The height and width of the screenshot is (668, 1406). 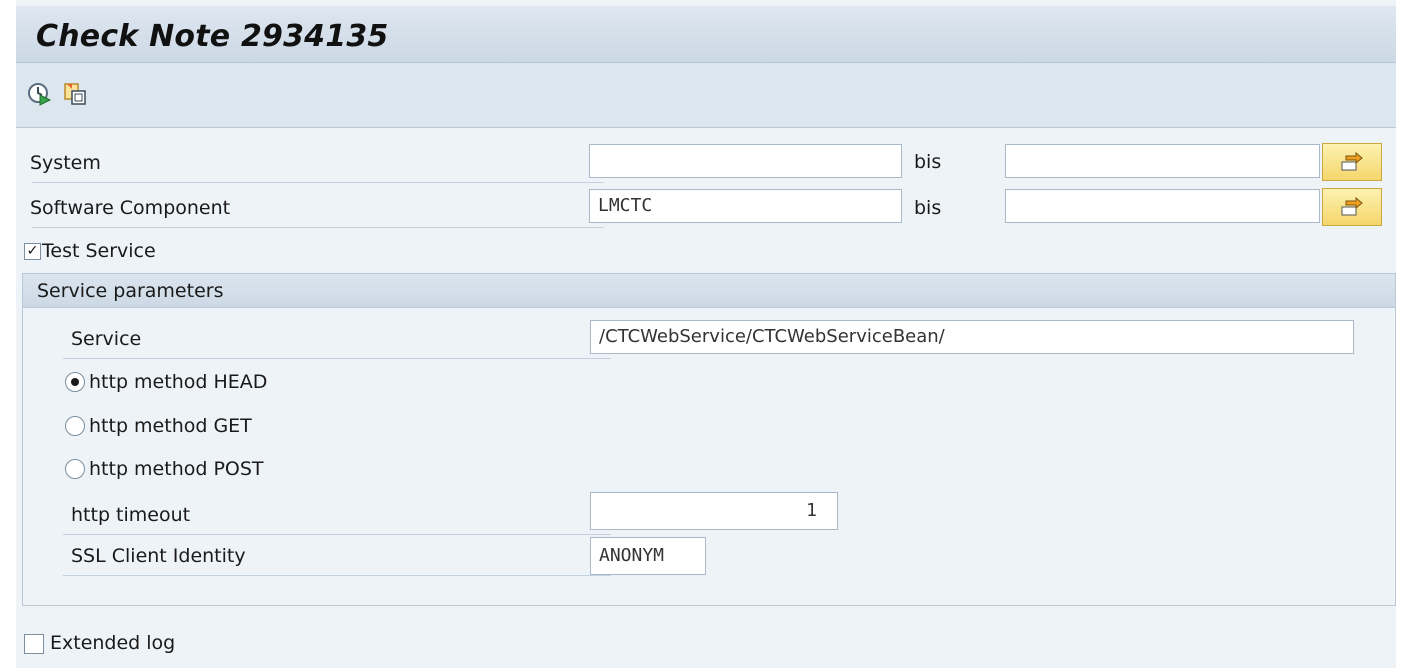 I want to click on software-component-multiple-selection-button, so click(x=1352, y=207).